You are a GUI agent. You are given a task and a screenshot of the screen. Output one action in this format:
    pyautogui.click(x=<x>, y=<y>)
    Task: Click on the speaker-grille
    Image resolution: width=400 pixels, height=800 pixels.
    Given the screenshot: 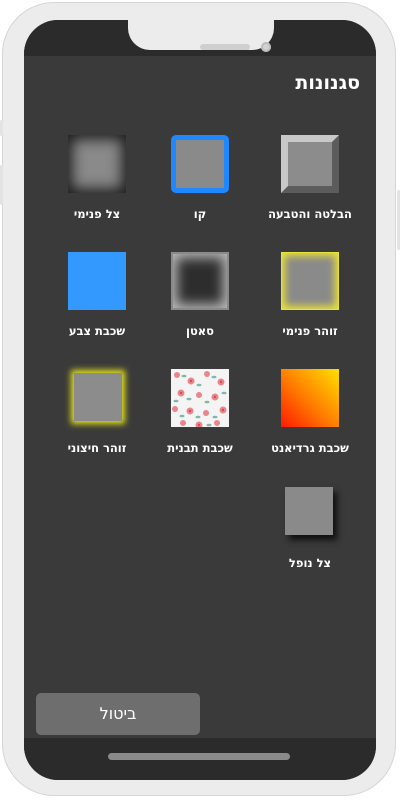 What is the action you would take?
    pyautogui.click(x=225, y=47)
    